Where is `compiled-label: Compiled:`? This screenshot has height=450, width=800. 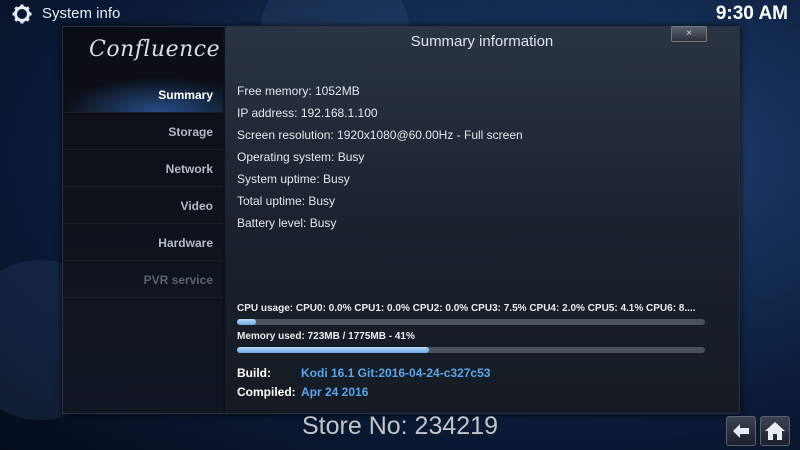 compiled-label: Compiled: is located at coordinates (266, 392).